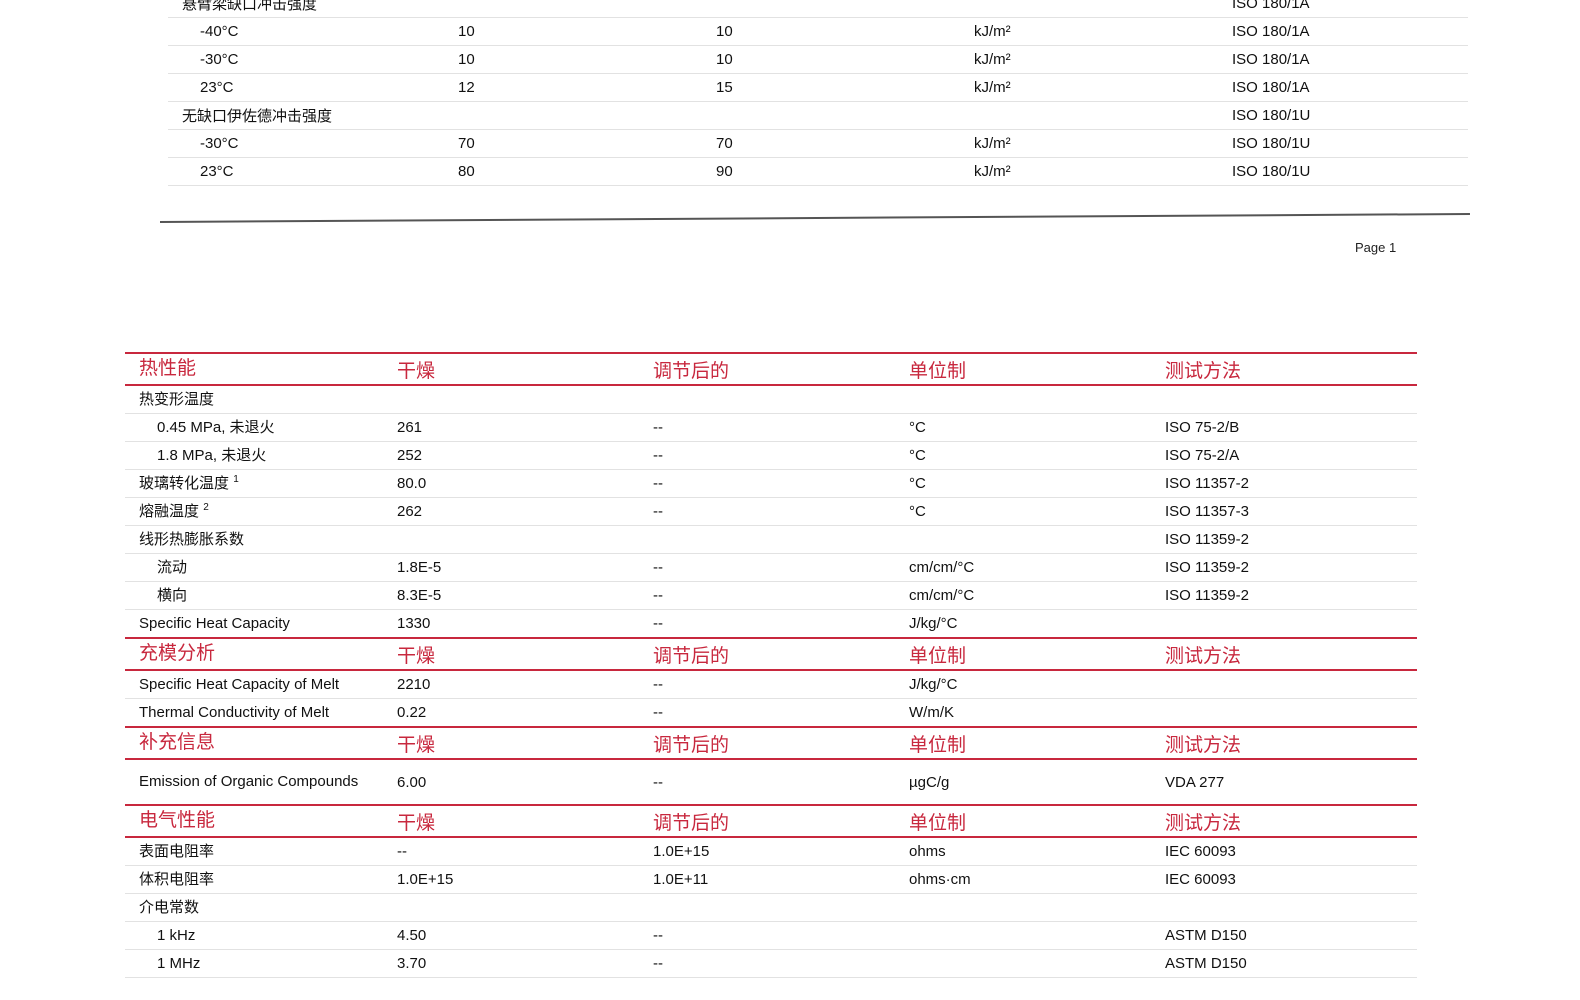 Image resolution: width=1580 pixels, height=1000 pixels. Describe the element at coordinates (1037, 963) in the screenshot. I see `unit` at that location.